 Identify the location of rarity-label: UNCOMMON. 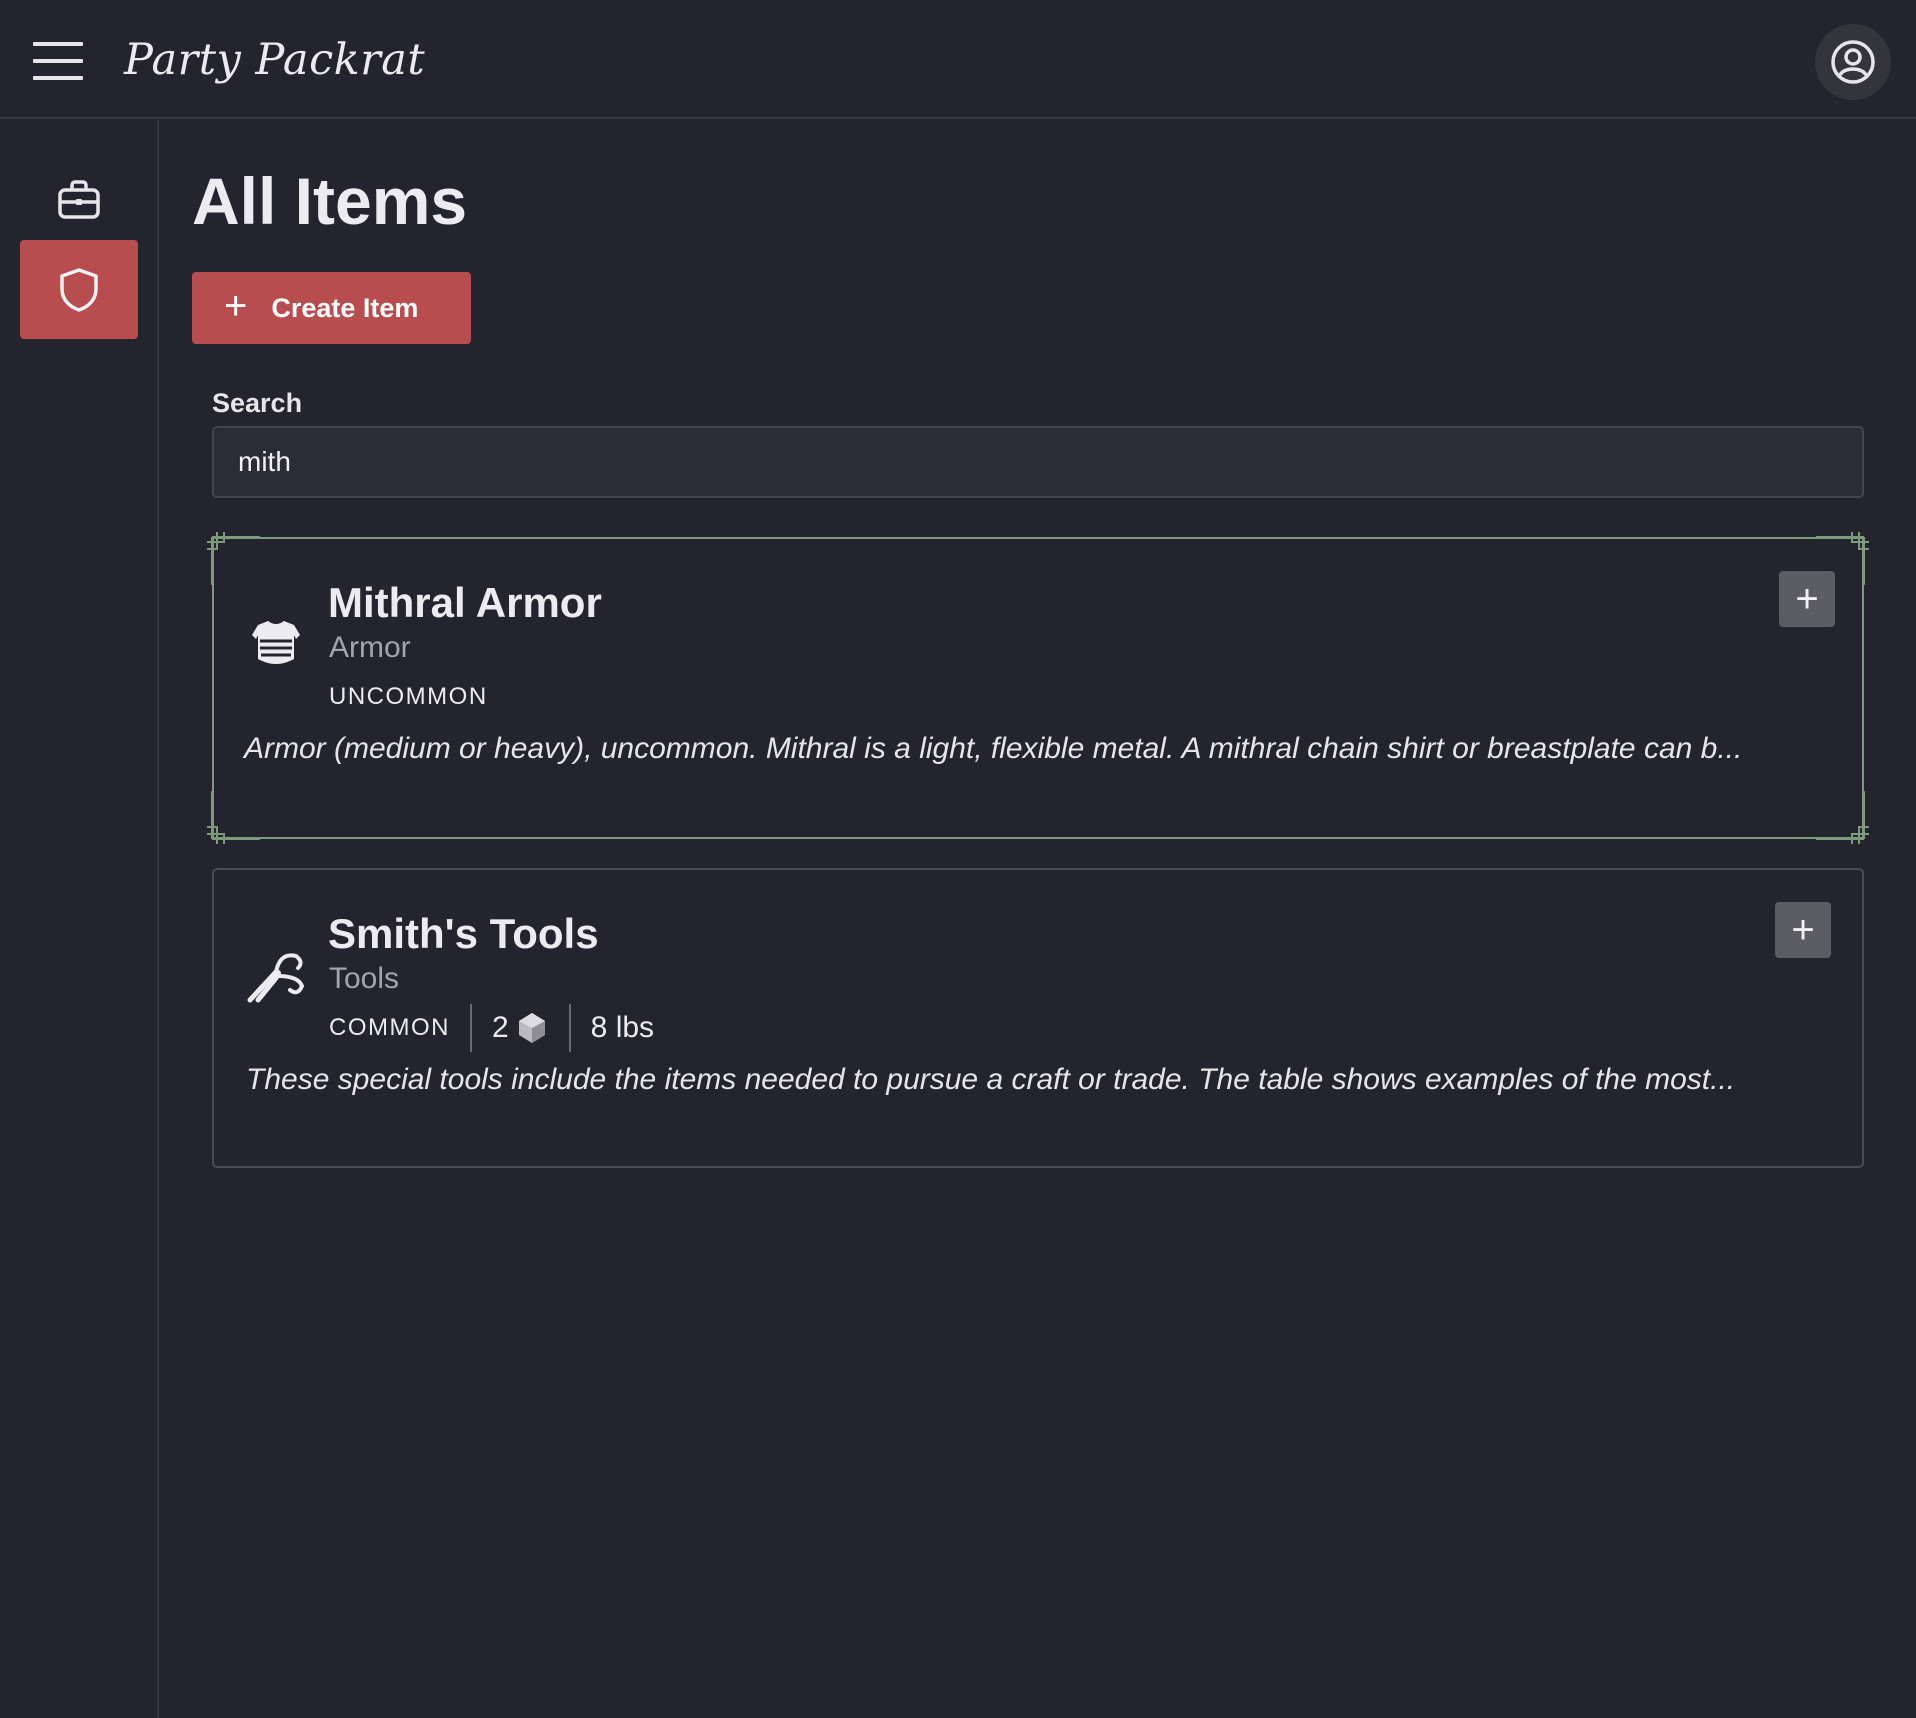
(408, 696).